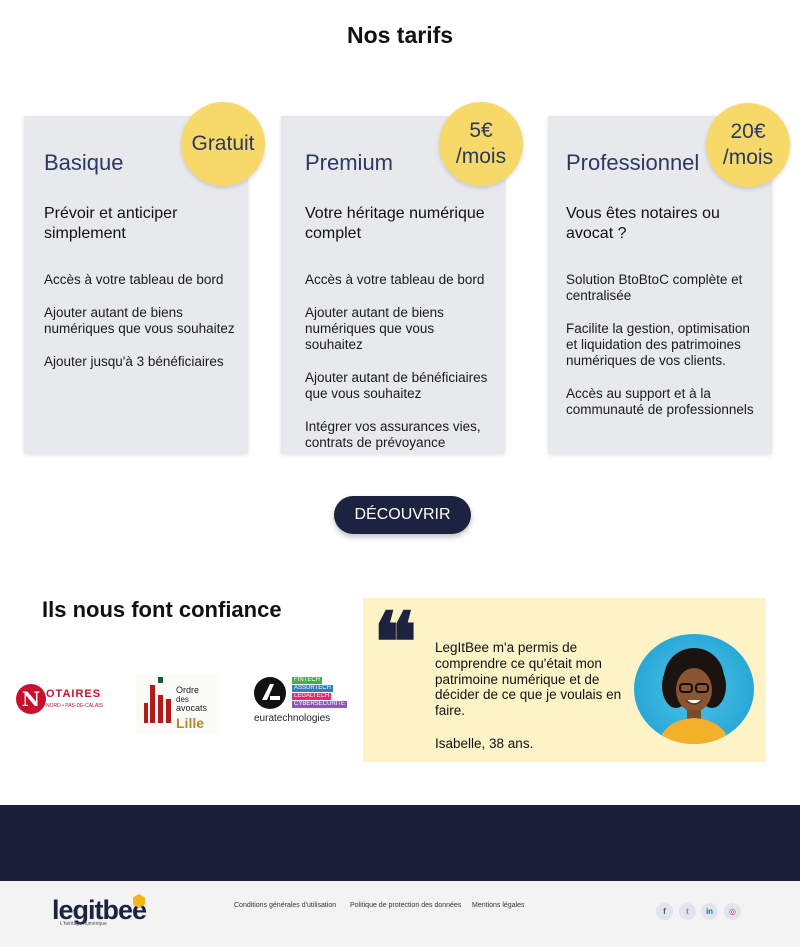 This screenshot has height=947, width=800. Describe the element at coordinates (395, 223) in the screenshot. I see `plan-subtitle: Votre héritage numérique complet` at that location.